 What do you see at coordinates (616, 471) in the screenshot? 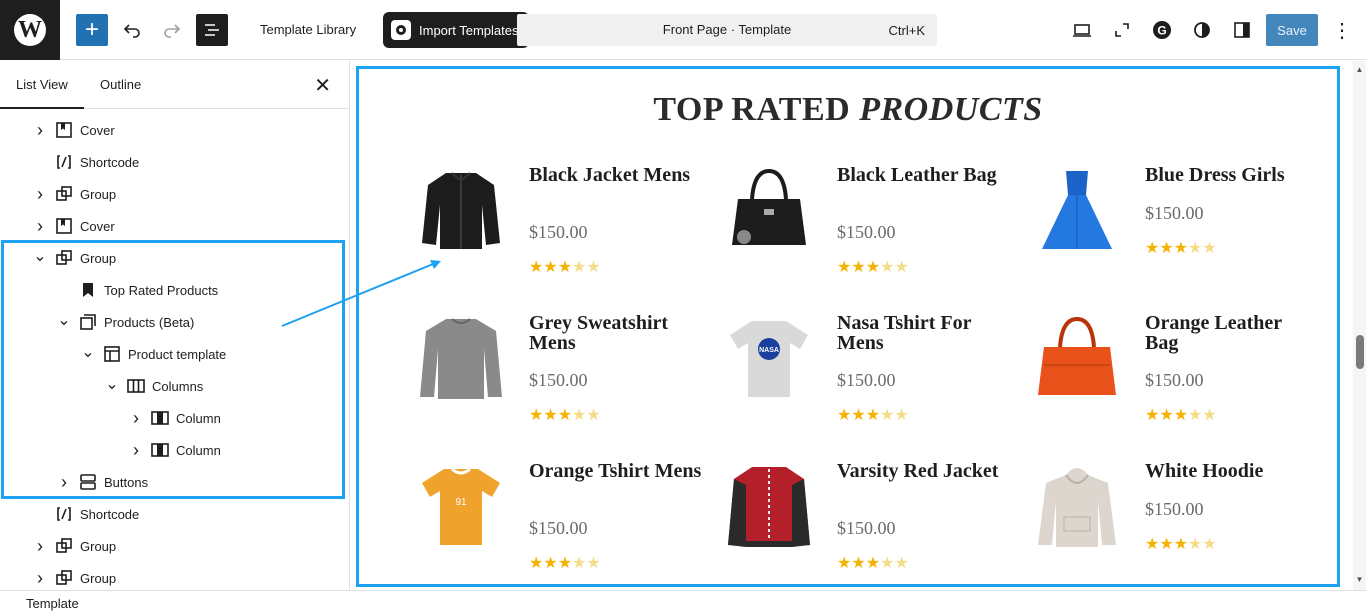
I see `product-title: Orange Tshirt Mens` at bounding box center [616, 471].